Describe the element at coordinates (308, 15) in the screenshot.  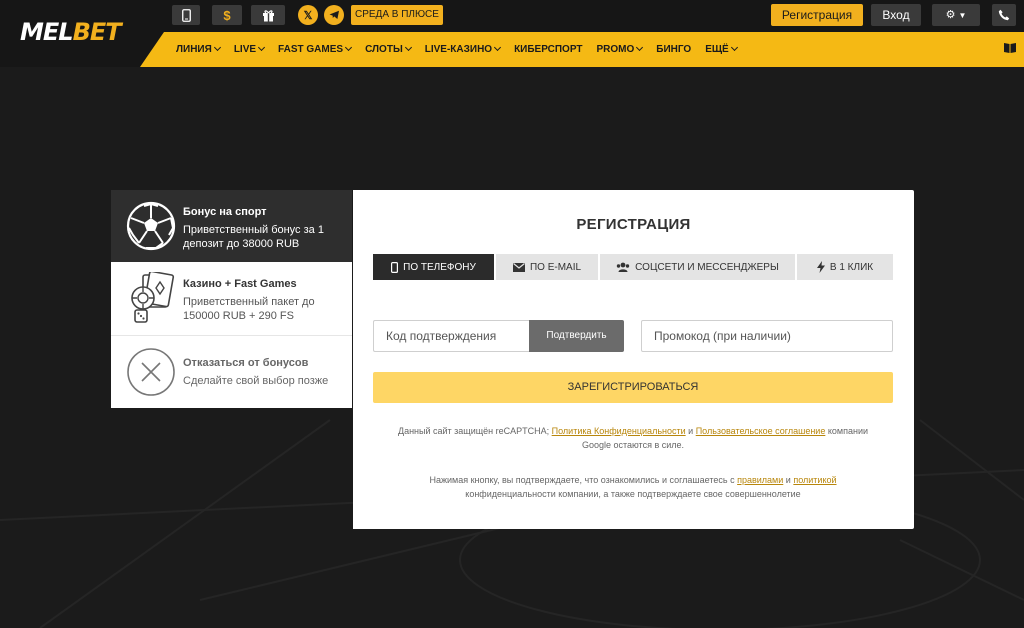
I see `x-icon: 𝕏` at that location.